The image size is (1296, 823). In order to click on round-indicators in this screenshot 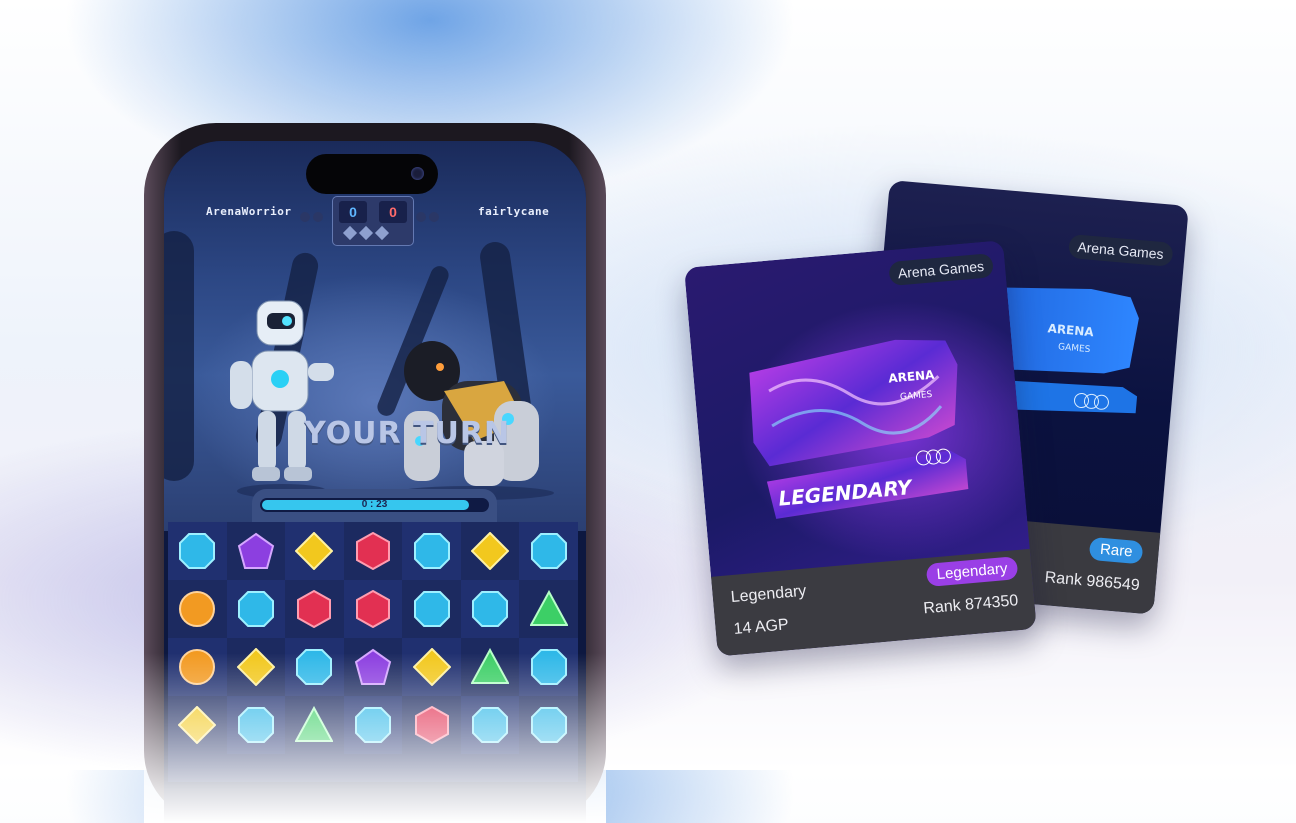, I will do `click(371, 233)`.